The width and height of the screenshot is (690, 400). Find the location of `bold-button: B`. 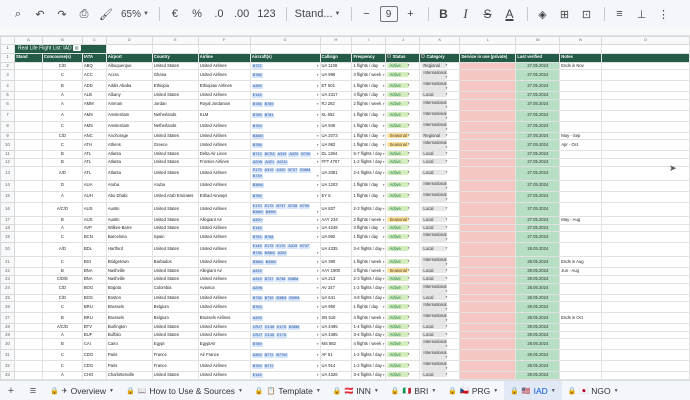

bold-button: B is located at coordinates (444, 14).